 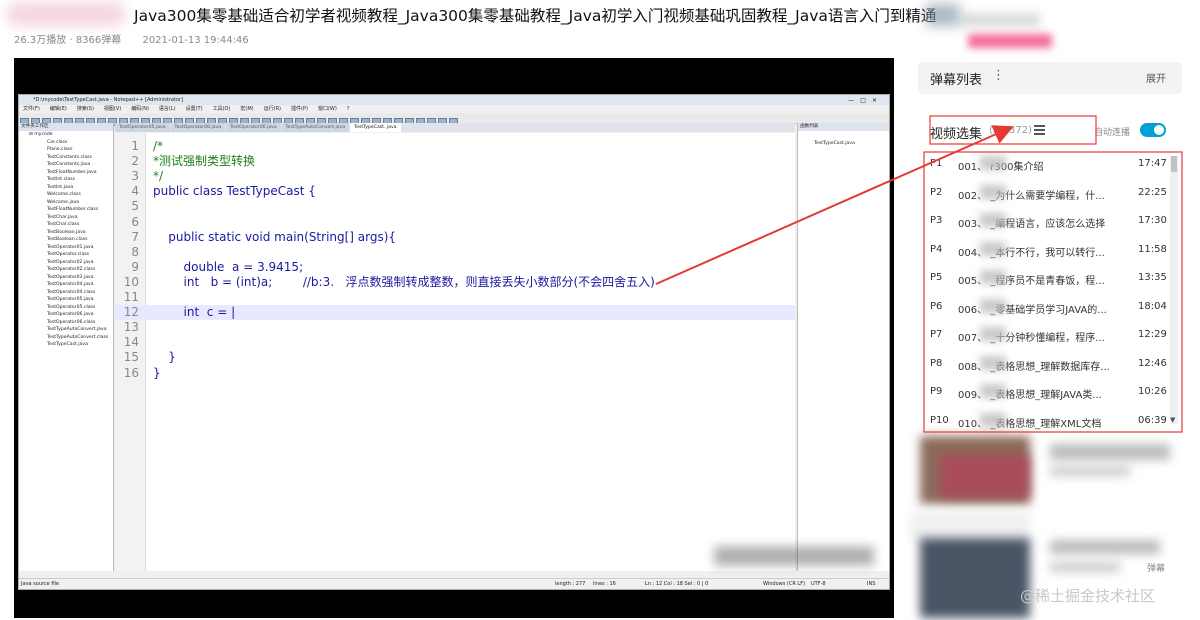 I want to click on scroll-down-arrow-icon: ▼, so click(x=1172, y=420).